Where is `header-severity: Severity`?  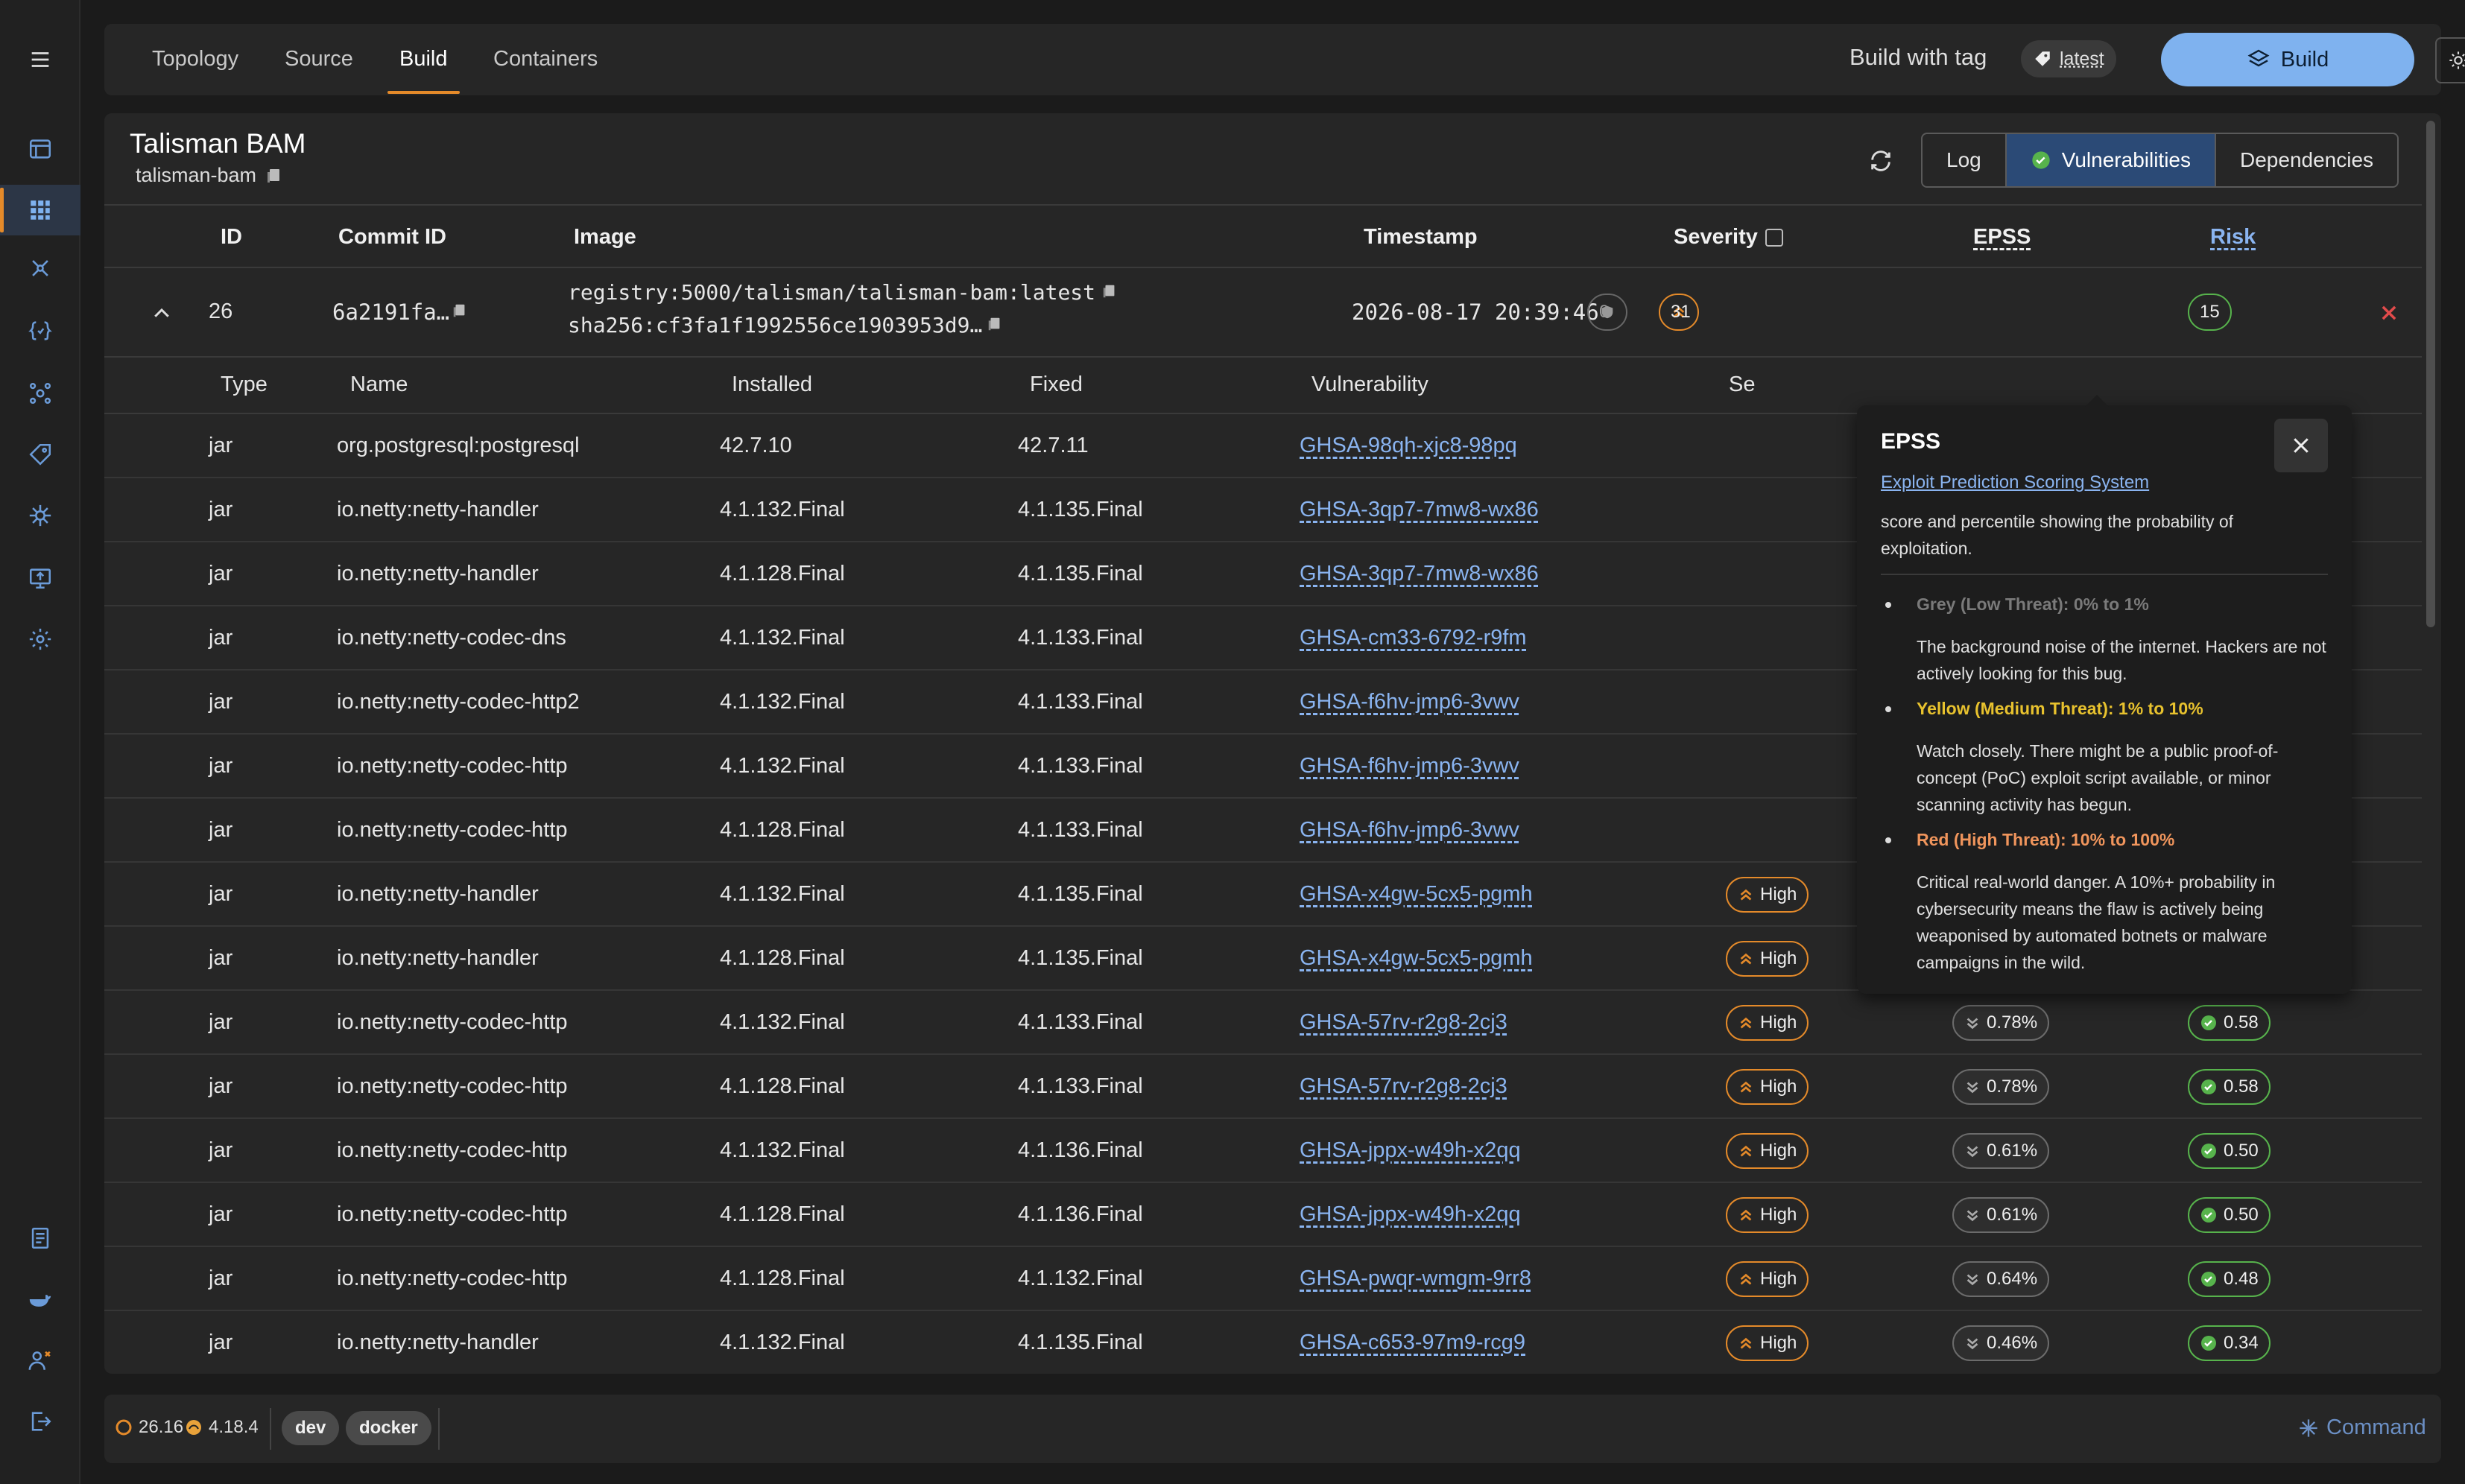
header-severity: Severity is located at coordinates (1716, 238).